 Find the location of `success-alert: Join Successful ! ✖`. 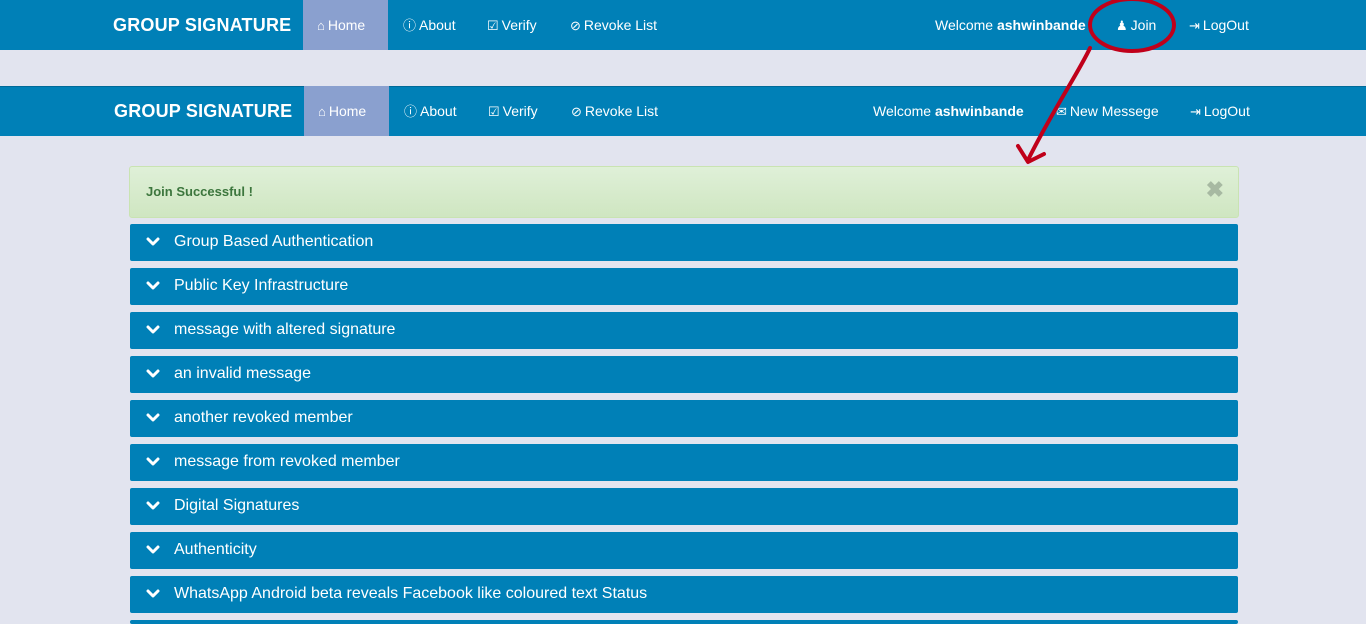

success-alert: Join Successful ! ✖ is located at coordinates (684, 192).